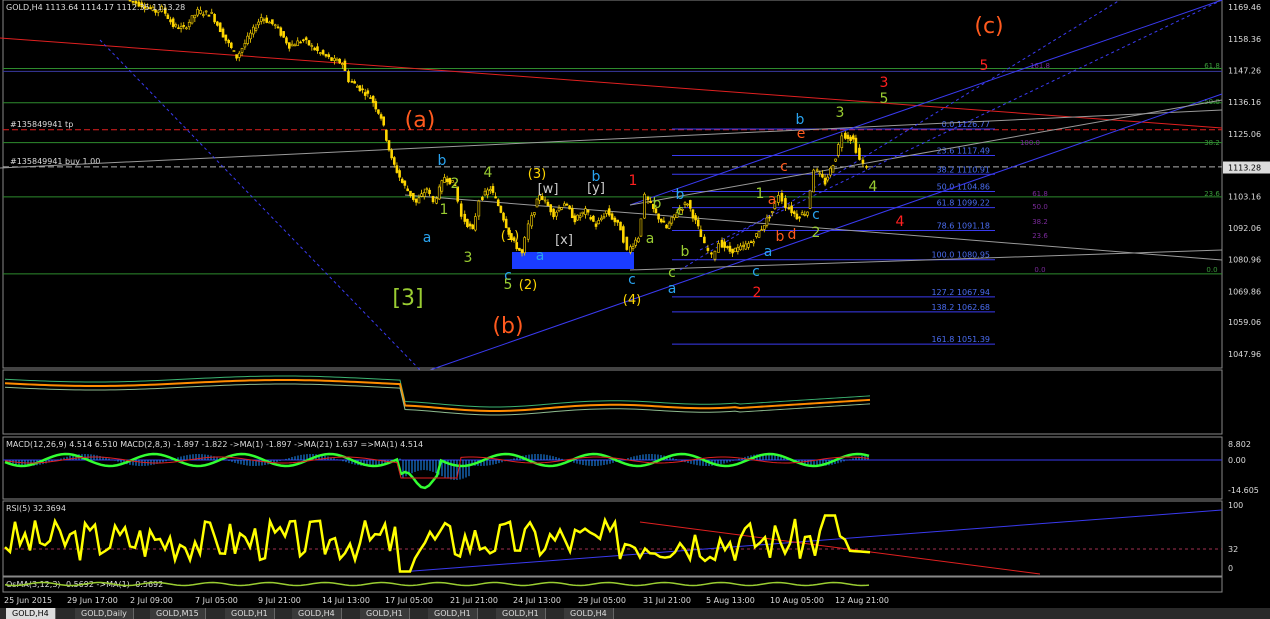 The height and width of the screenshot is (619, 1270). Describe the element at coordinates (792, 235) in the screenshot. I see `wave-label: d` at that location.